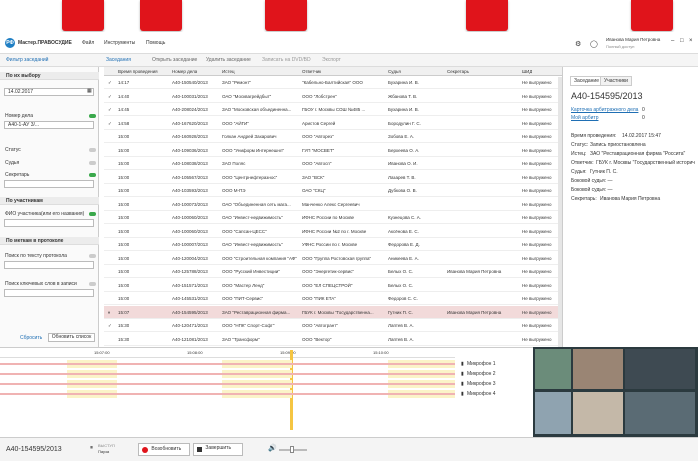 Image resolution: width=698 pixels, height=461 pixels. What do you see at coordinates (462, 394) in the screenshot?
I see `mic-icon-4: ▮` at bounding box center [462, 394].